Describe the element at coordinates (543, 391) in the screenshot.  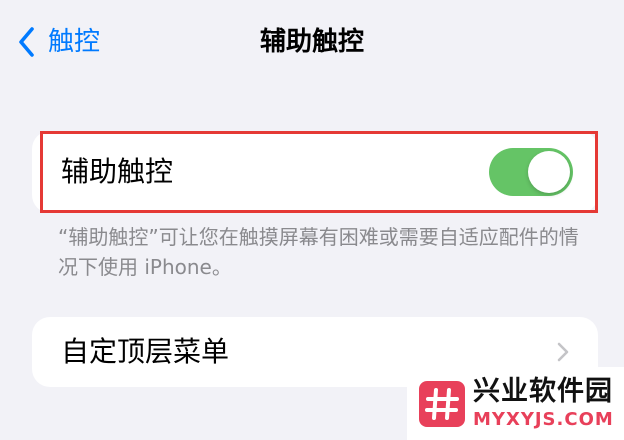
I see `watermark-name-cn: 兴业软件园` at that location.